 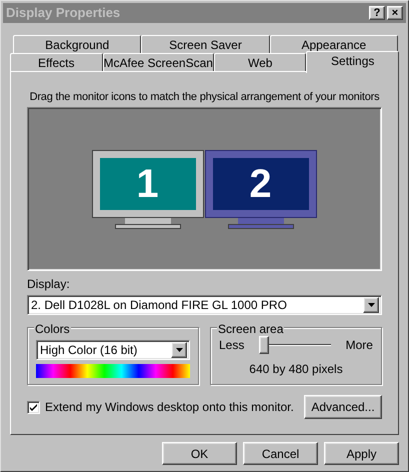 I want to click on window-title: Display Properties, so click(x=63, y=13).